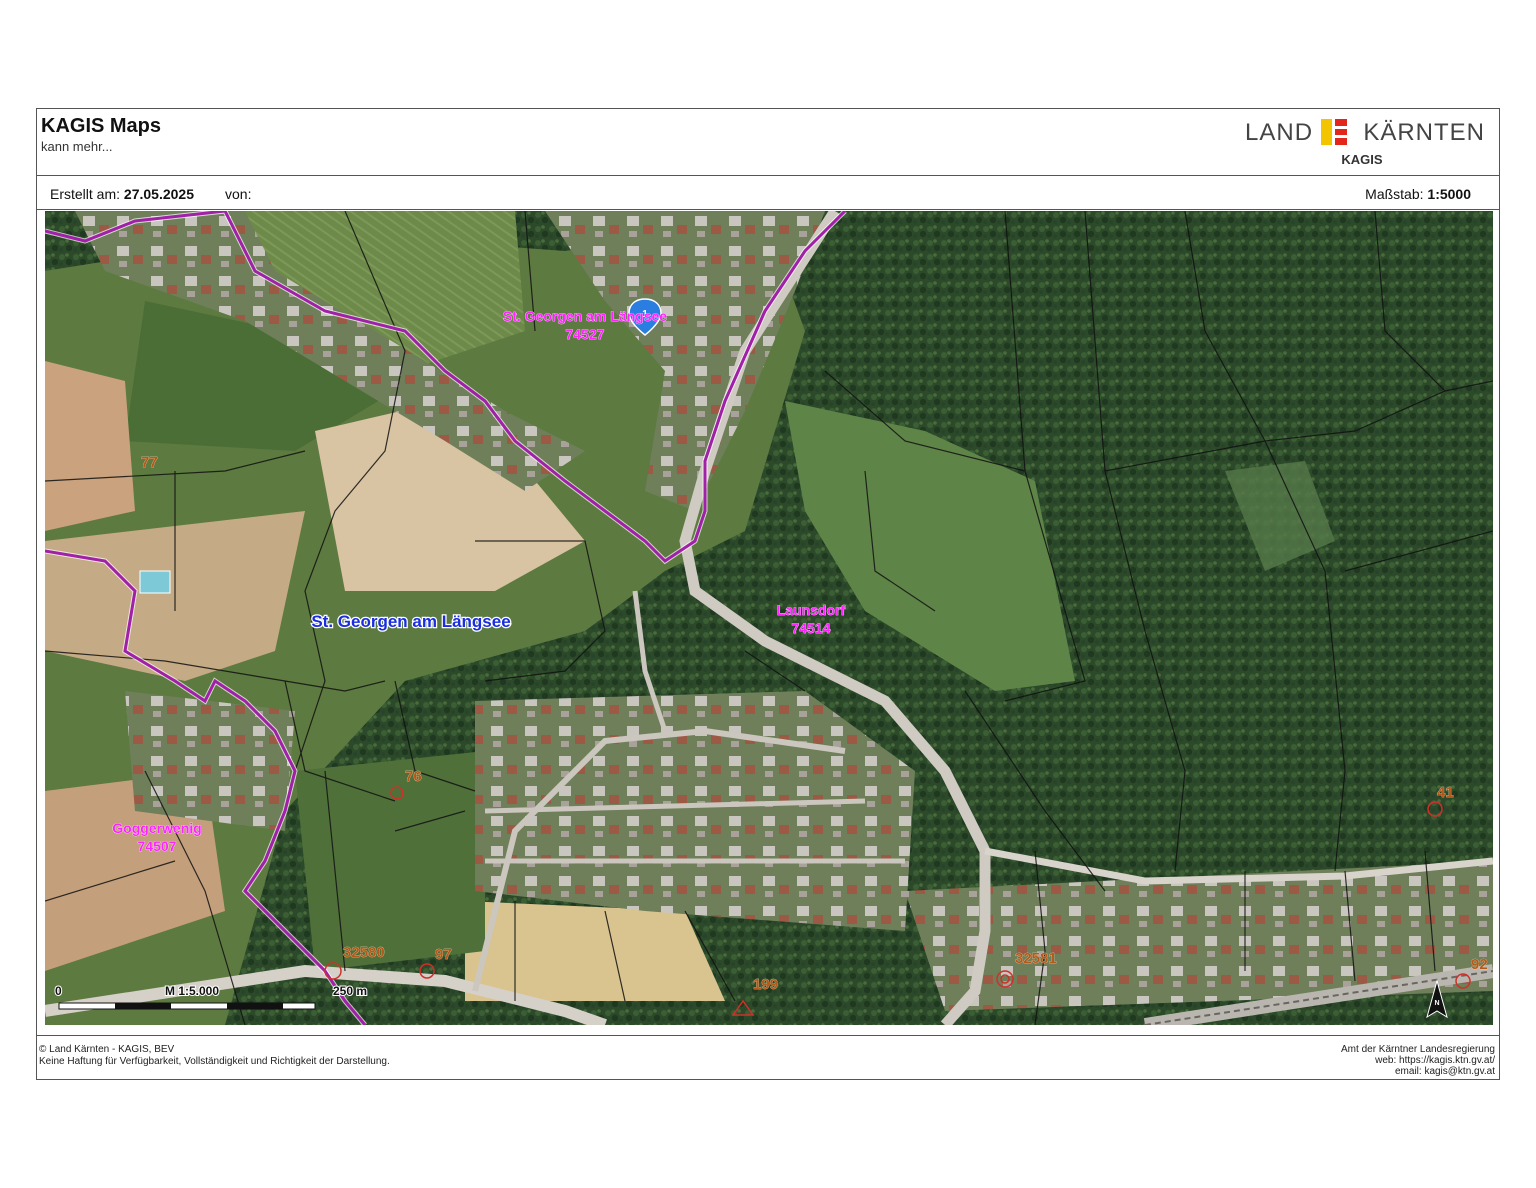 The width and height of the screenshot is (1536, 1188). Describe the element at coordinates (811, 610) in the screenshot. I see `municipality-label-launsdorf: Launsdorf` at that location.